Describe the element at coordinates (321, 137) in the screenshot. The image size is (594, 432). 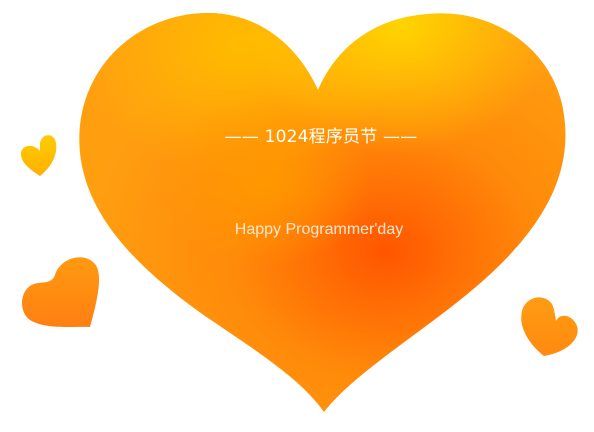
I see `heading-text: —— 1024程序员节 ——` at that location.